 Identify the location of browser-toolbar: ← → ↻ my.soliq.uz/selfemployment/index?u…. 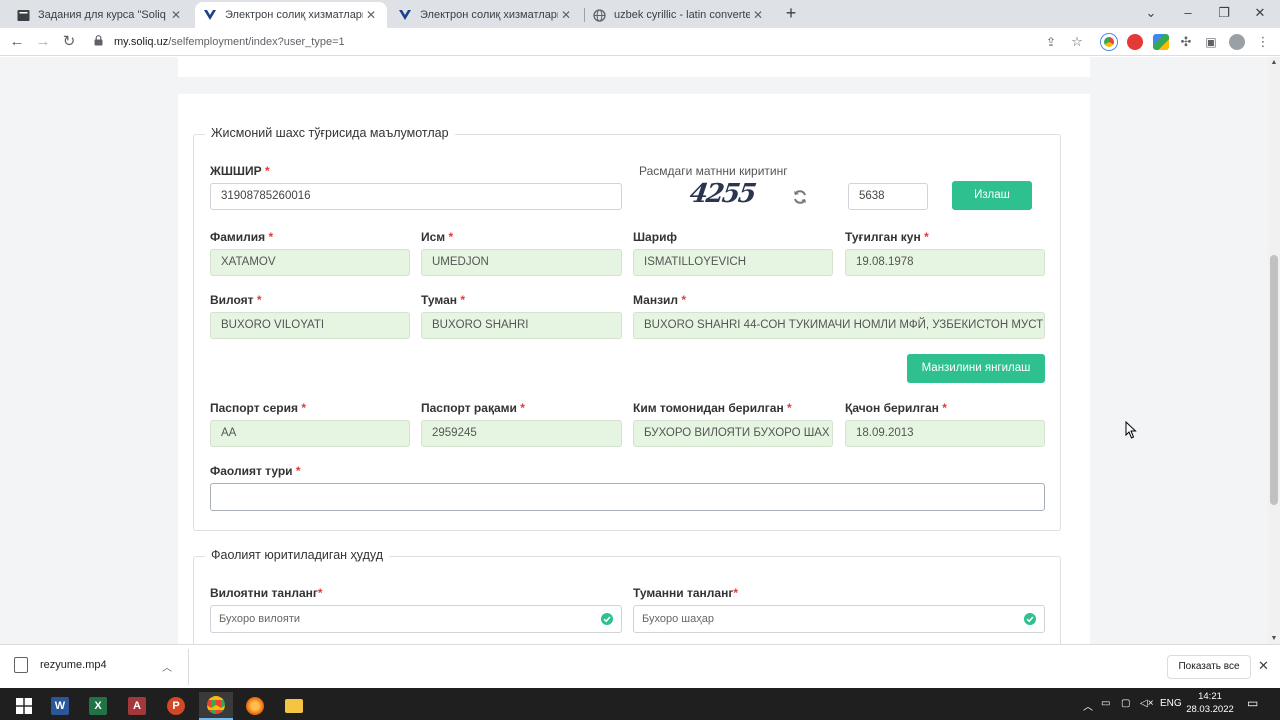
(640, 42).